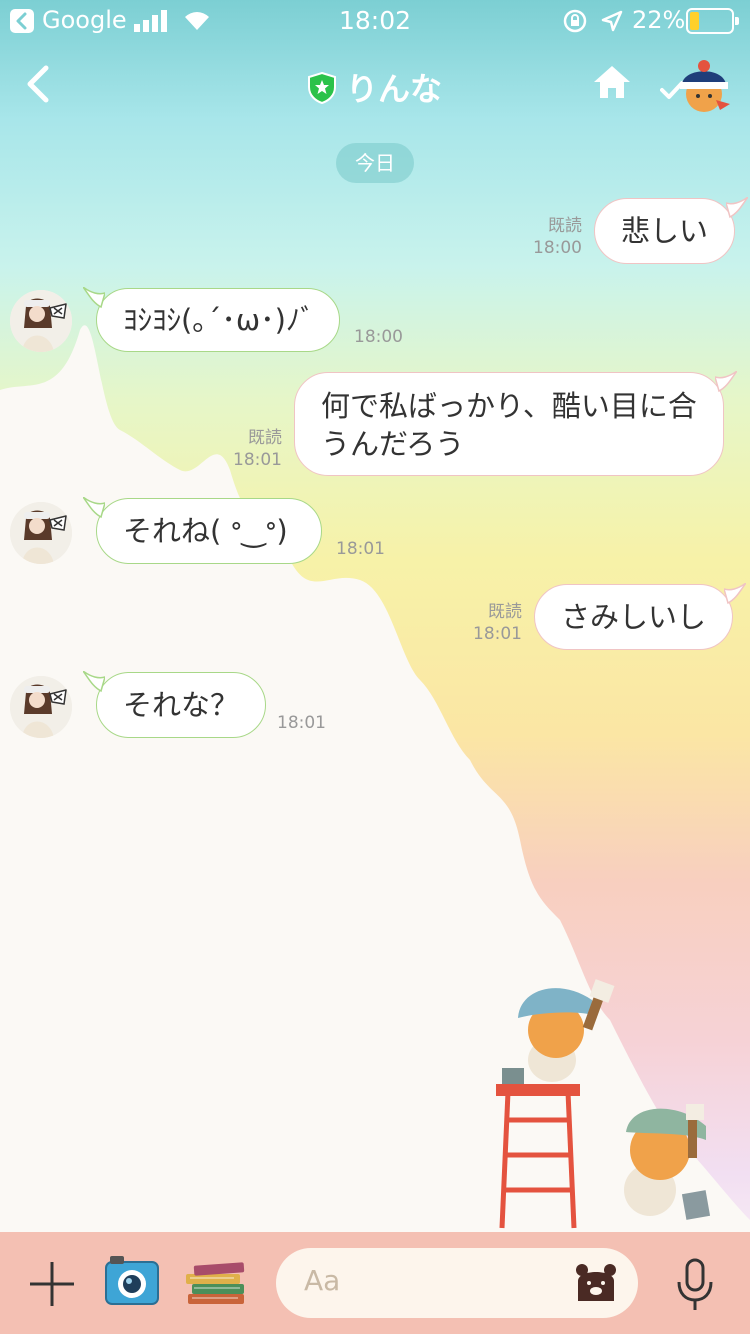  What do you see at coordinates (712, 21) in the screenshot?
I see `battery-icon` at bounding box center [712, 21].